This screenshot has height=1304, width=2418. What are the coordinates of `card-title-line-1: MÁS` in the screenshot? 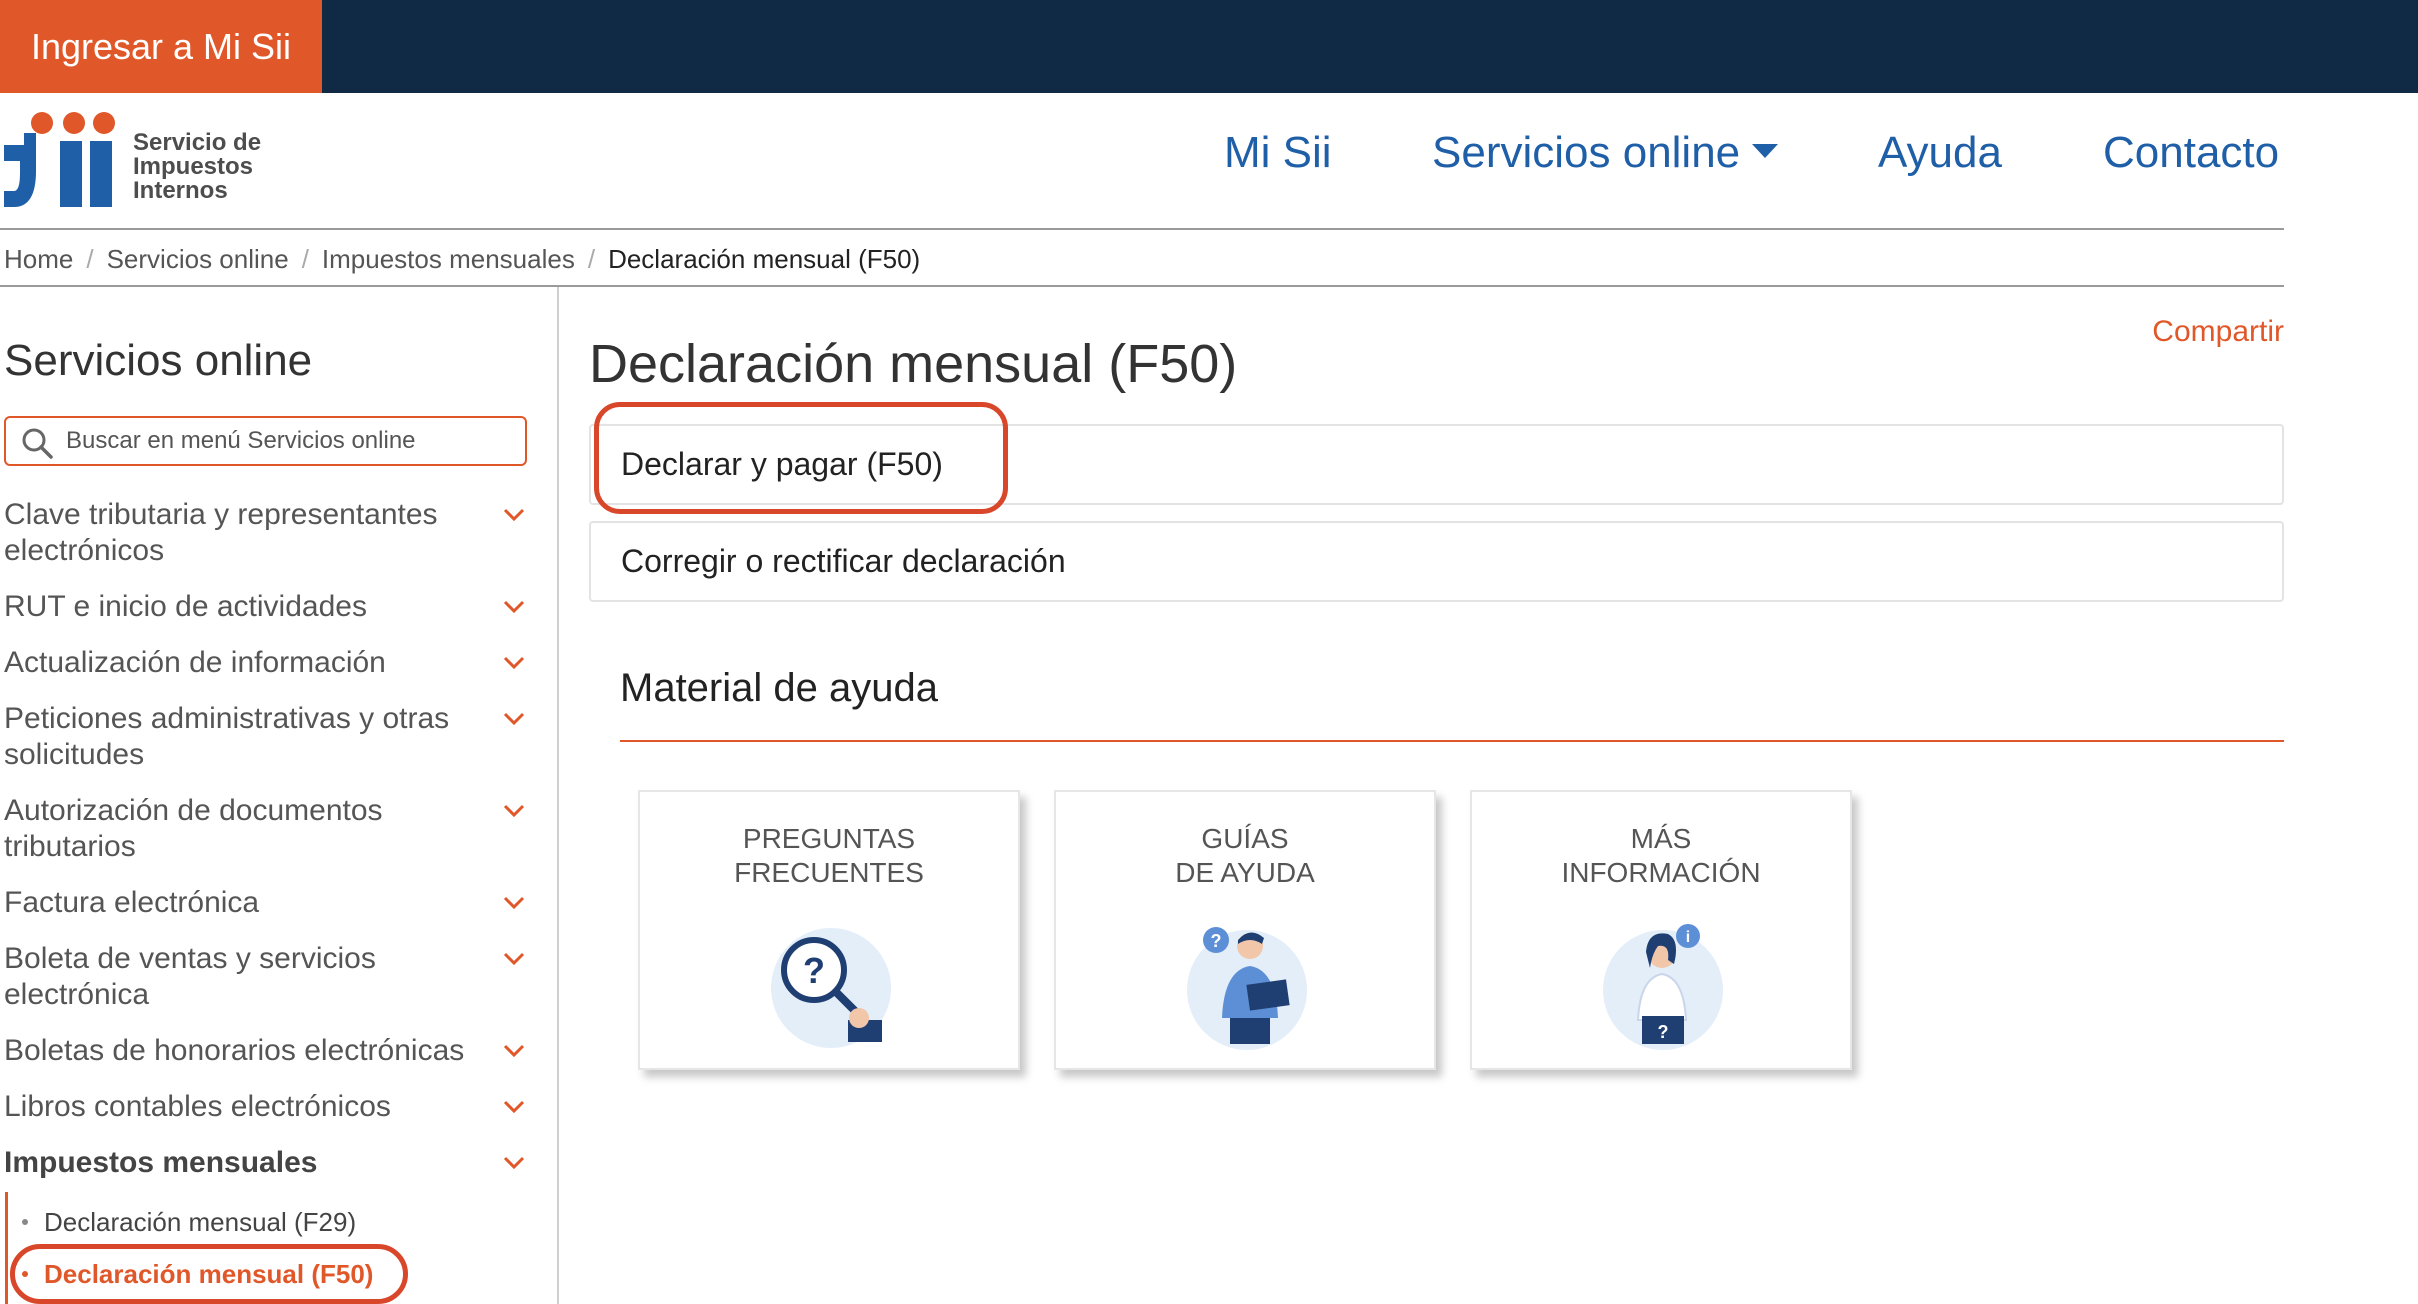 It's located at (1661, 838).